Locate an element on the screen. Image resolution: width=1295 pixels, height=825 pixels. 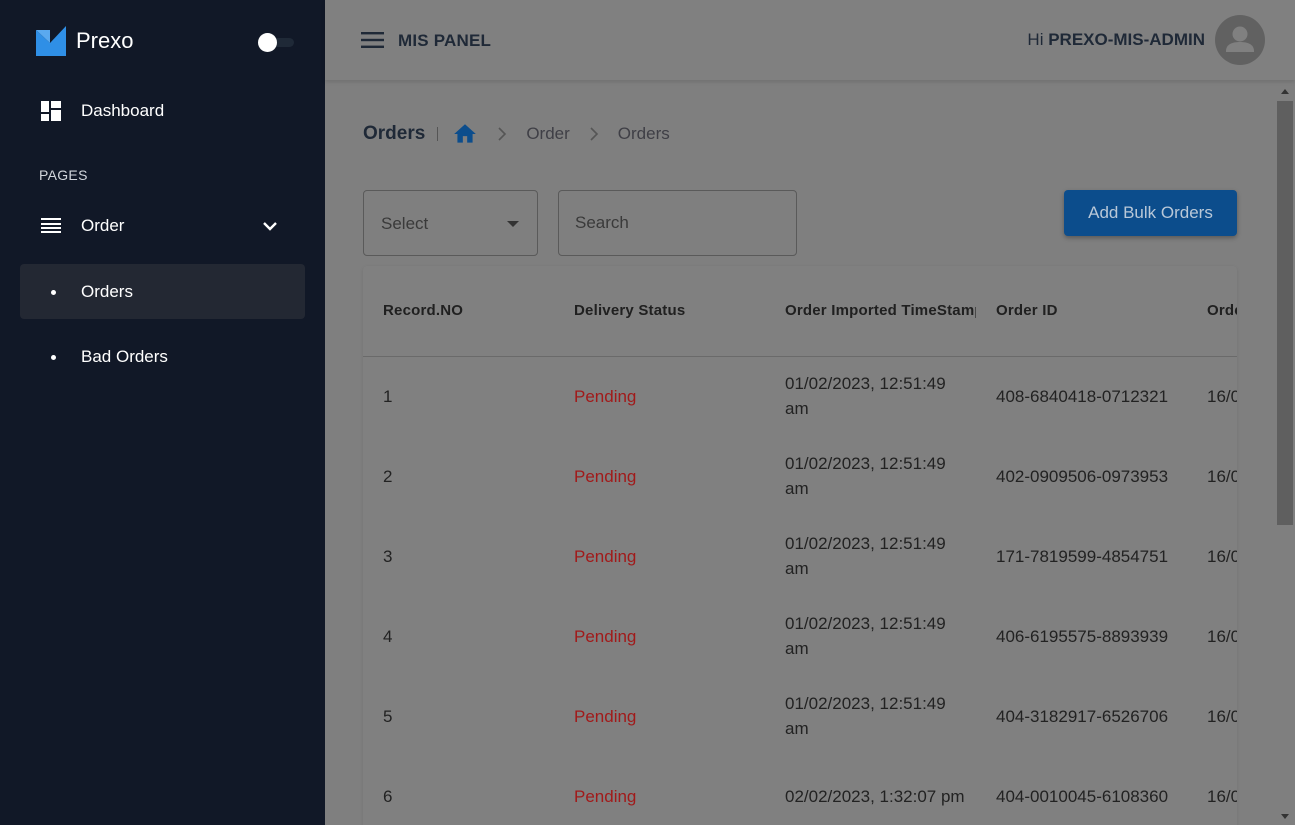
breadcrumb-divider is located at coordinates (438, 134).